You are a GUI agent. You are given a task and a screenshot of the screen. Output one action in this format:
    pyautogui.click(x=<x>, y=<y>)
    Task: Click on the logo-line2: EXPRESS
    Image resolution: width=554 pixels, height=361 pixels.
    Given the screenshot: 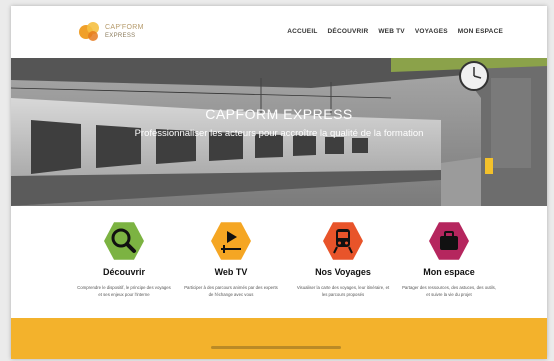 What is the action you would take?
    pyautogui.click(x=120, y=36)
    